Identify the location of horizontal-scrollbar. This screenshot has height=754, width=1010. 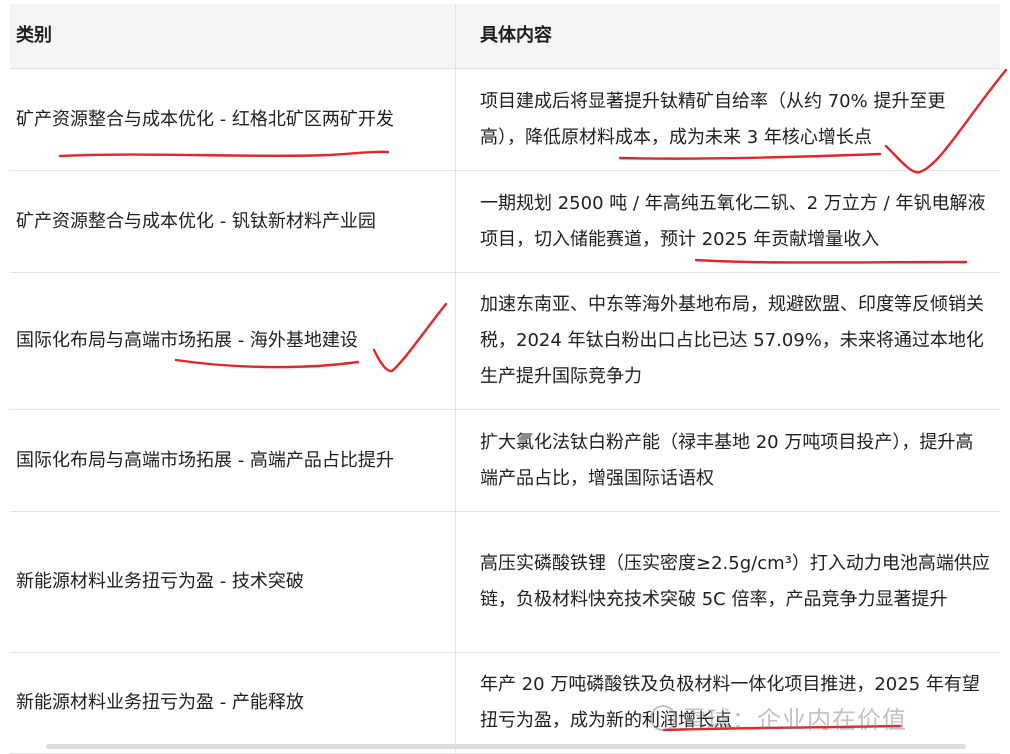
(506, 746).